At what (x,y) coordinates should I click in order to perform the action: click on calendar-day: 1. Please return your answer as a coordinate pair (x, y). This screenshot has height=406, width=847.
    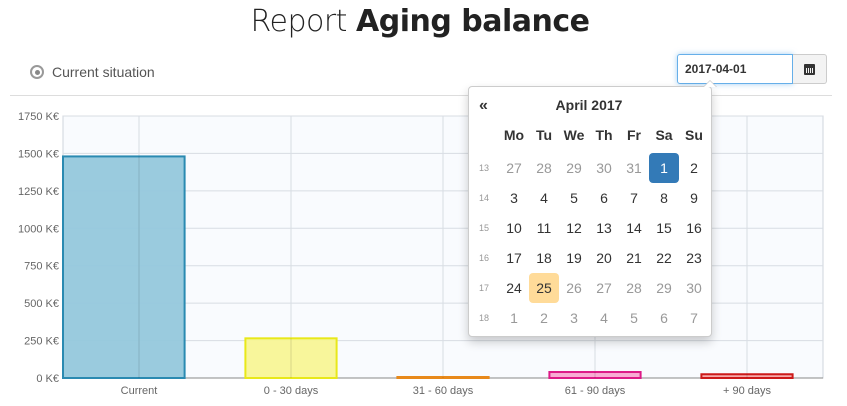
    Looking at the image, I should click on (514, 318).